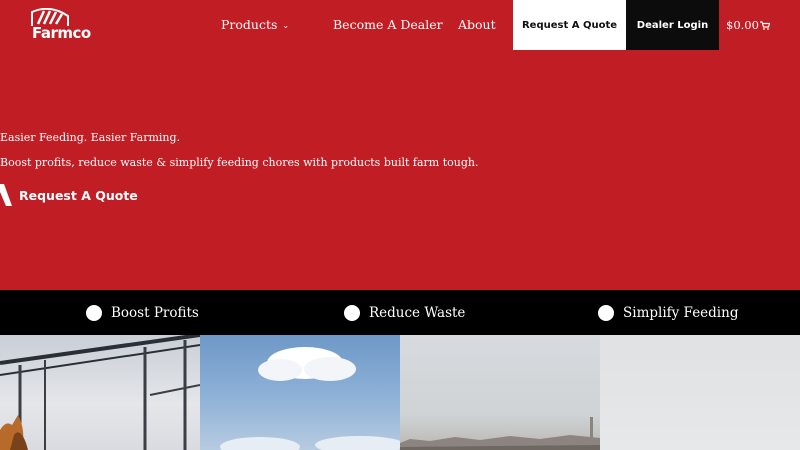 The height and width of the screenshot is (450, 800). I want to click on chevron-down-icon: ⌄, so click(286, 25).